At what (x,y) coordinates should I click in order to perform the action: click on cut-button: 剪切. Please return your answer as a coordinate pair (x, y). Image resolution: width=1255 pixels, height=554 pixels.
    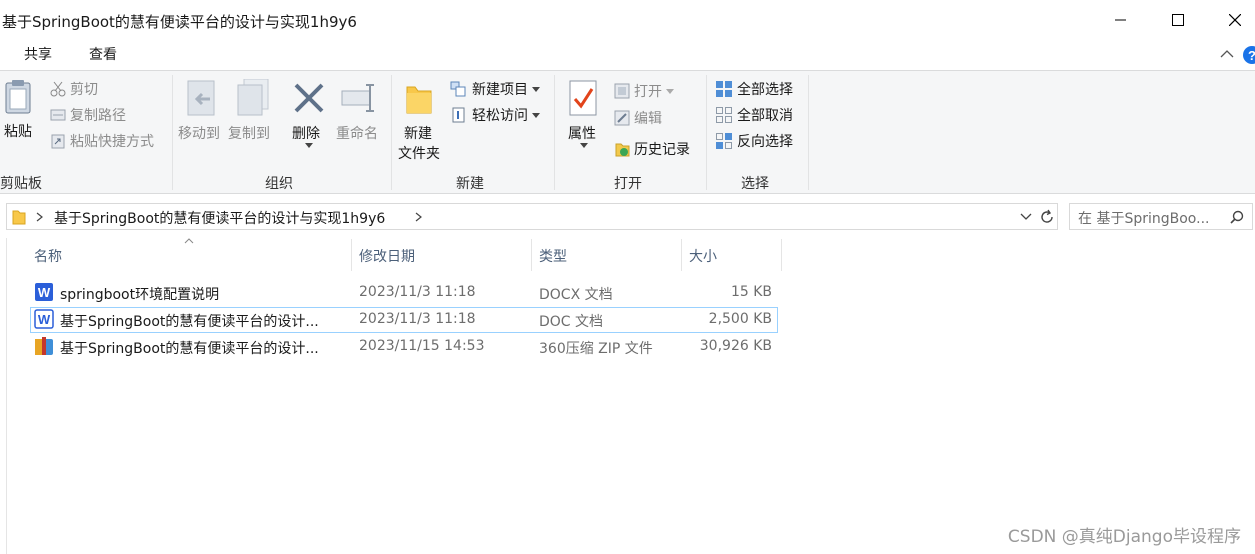
    Looking at the image, I should click on (74, 89).